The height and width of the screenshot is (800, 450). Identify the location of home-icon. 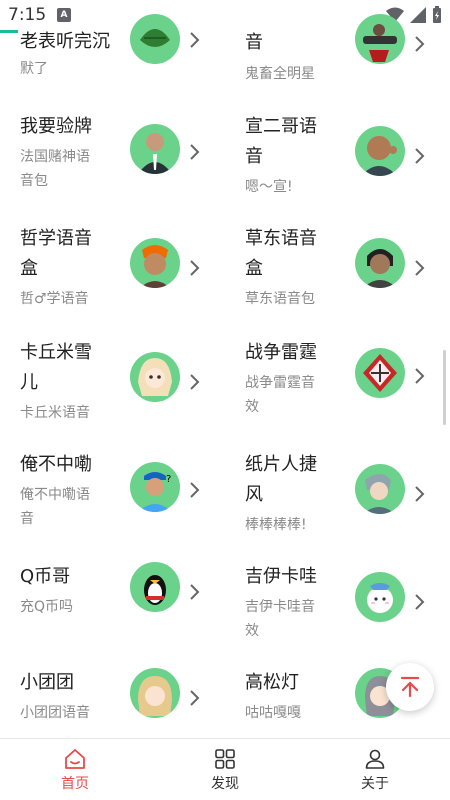
(75, 759).